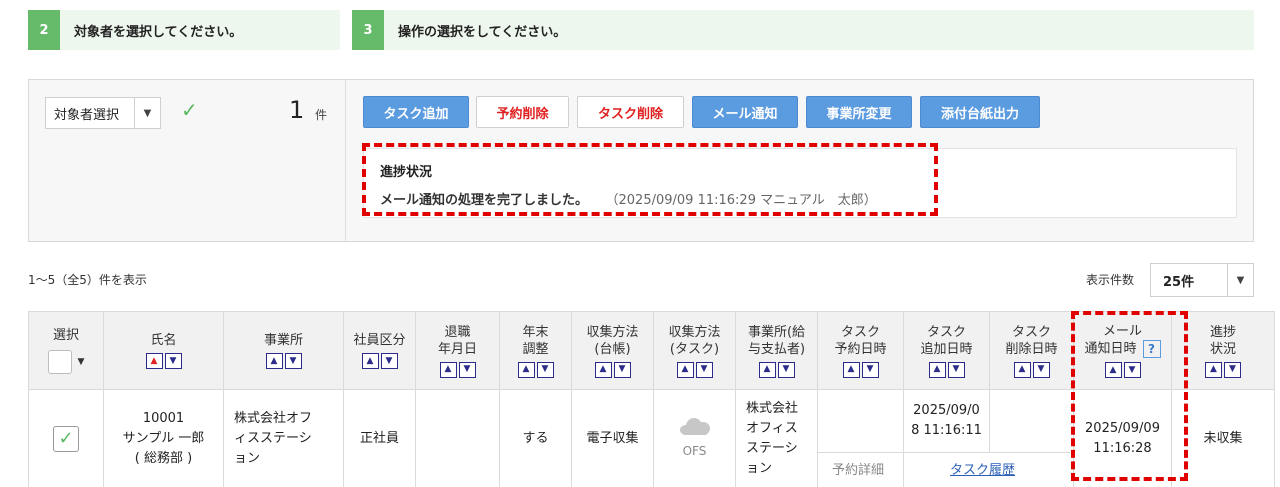  I want to click on col-yearend: 年末 調整 ▲ ▼, so click(535, 350).